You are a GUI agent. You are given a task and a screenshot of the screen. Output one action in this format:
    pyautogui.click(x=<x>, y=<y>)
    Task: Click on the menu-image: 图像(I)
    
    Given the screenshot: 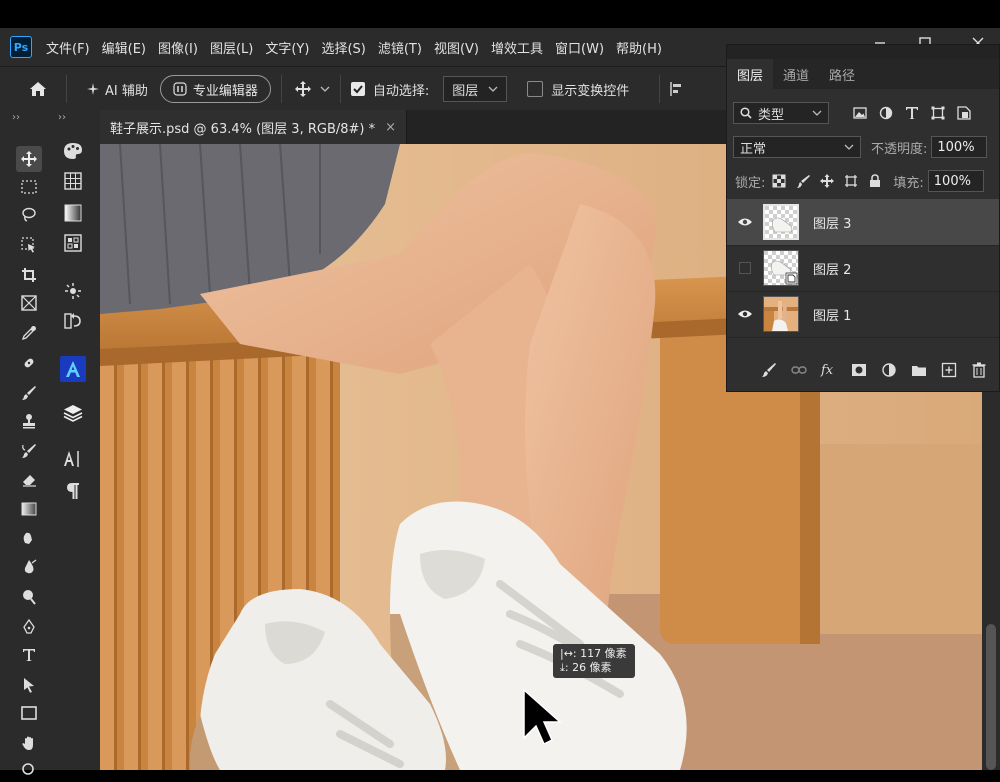 What is the action you would take?
    pyautogui.click(x=178, y=47)
    